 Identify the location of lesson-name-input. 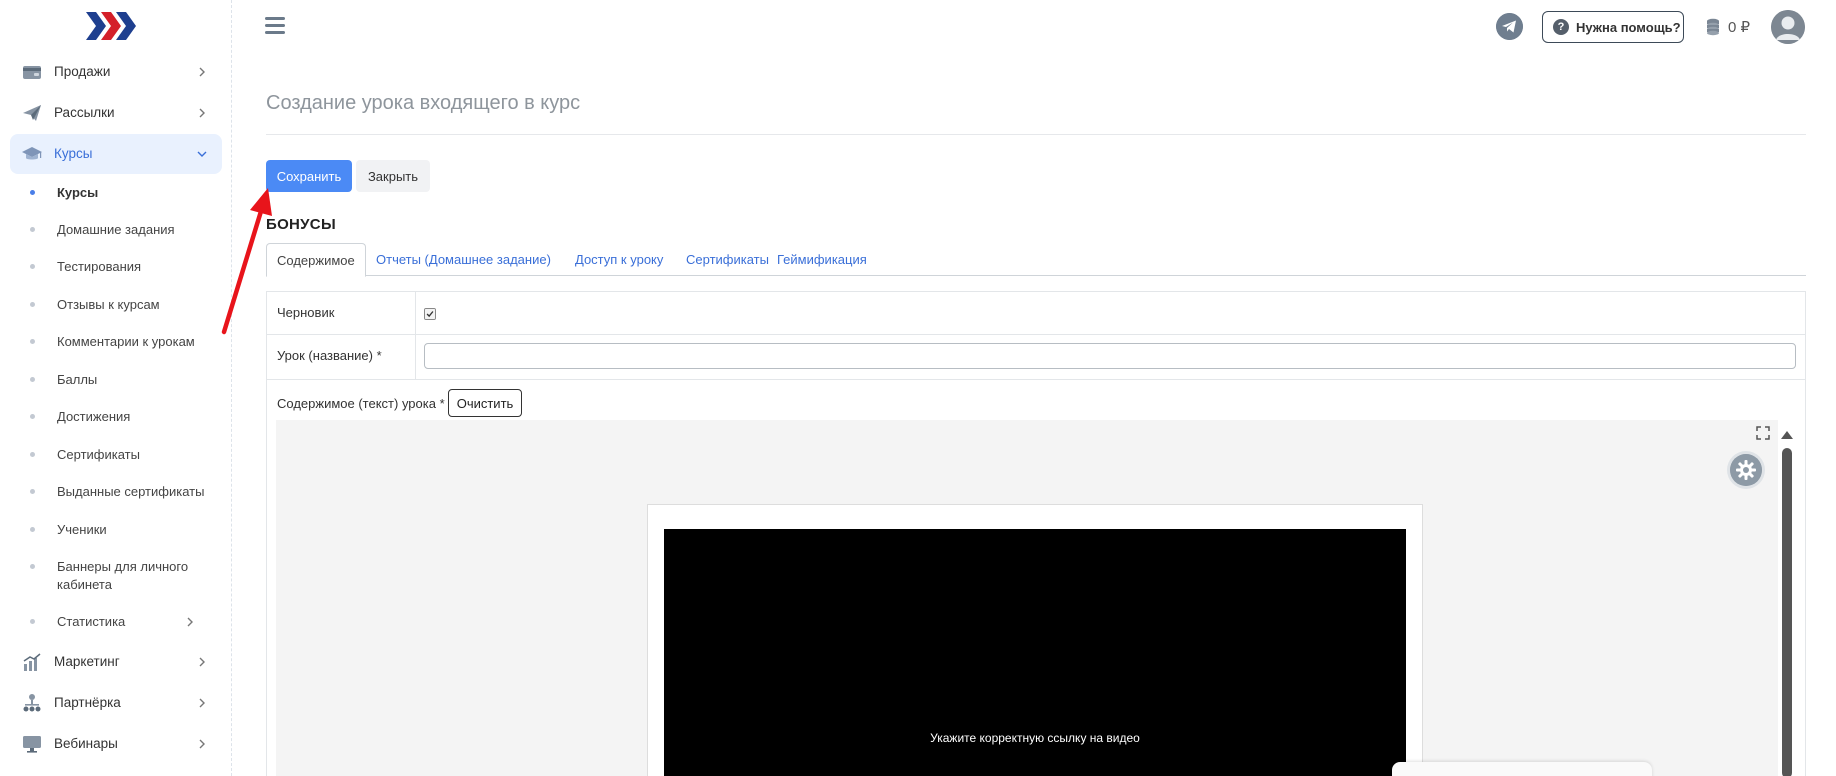
(1110, 356).